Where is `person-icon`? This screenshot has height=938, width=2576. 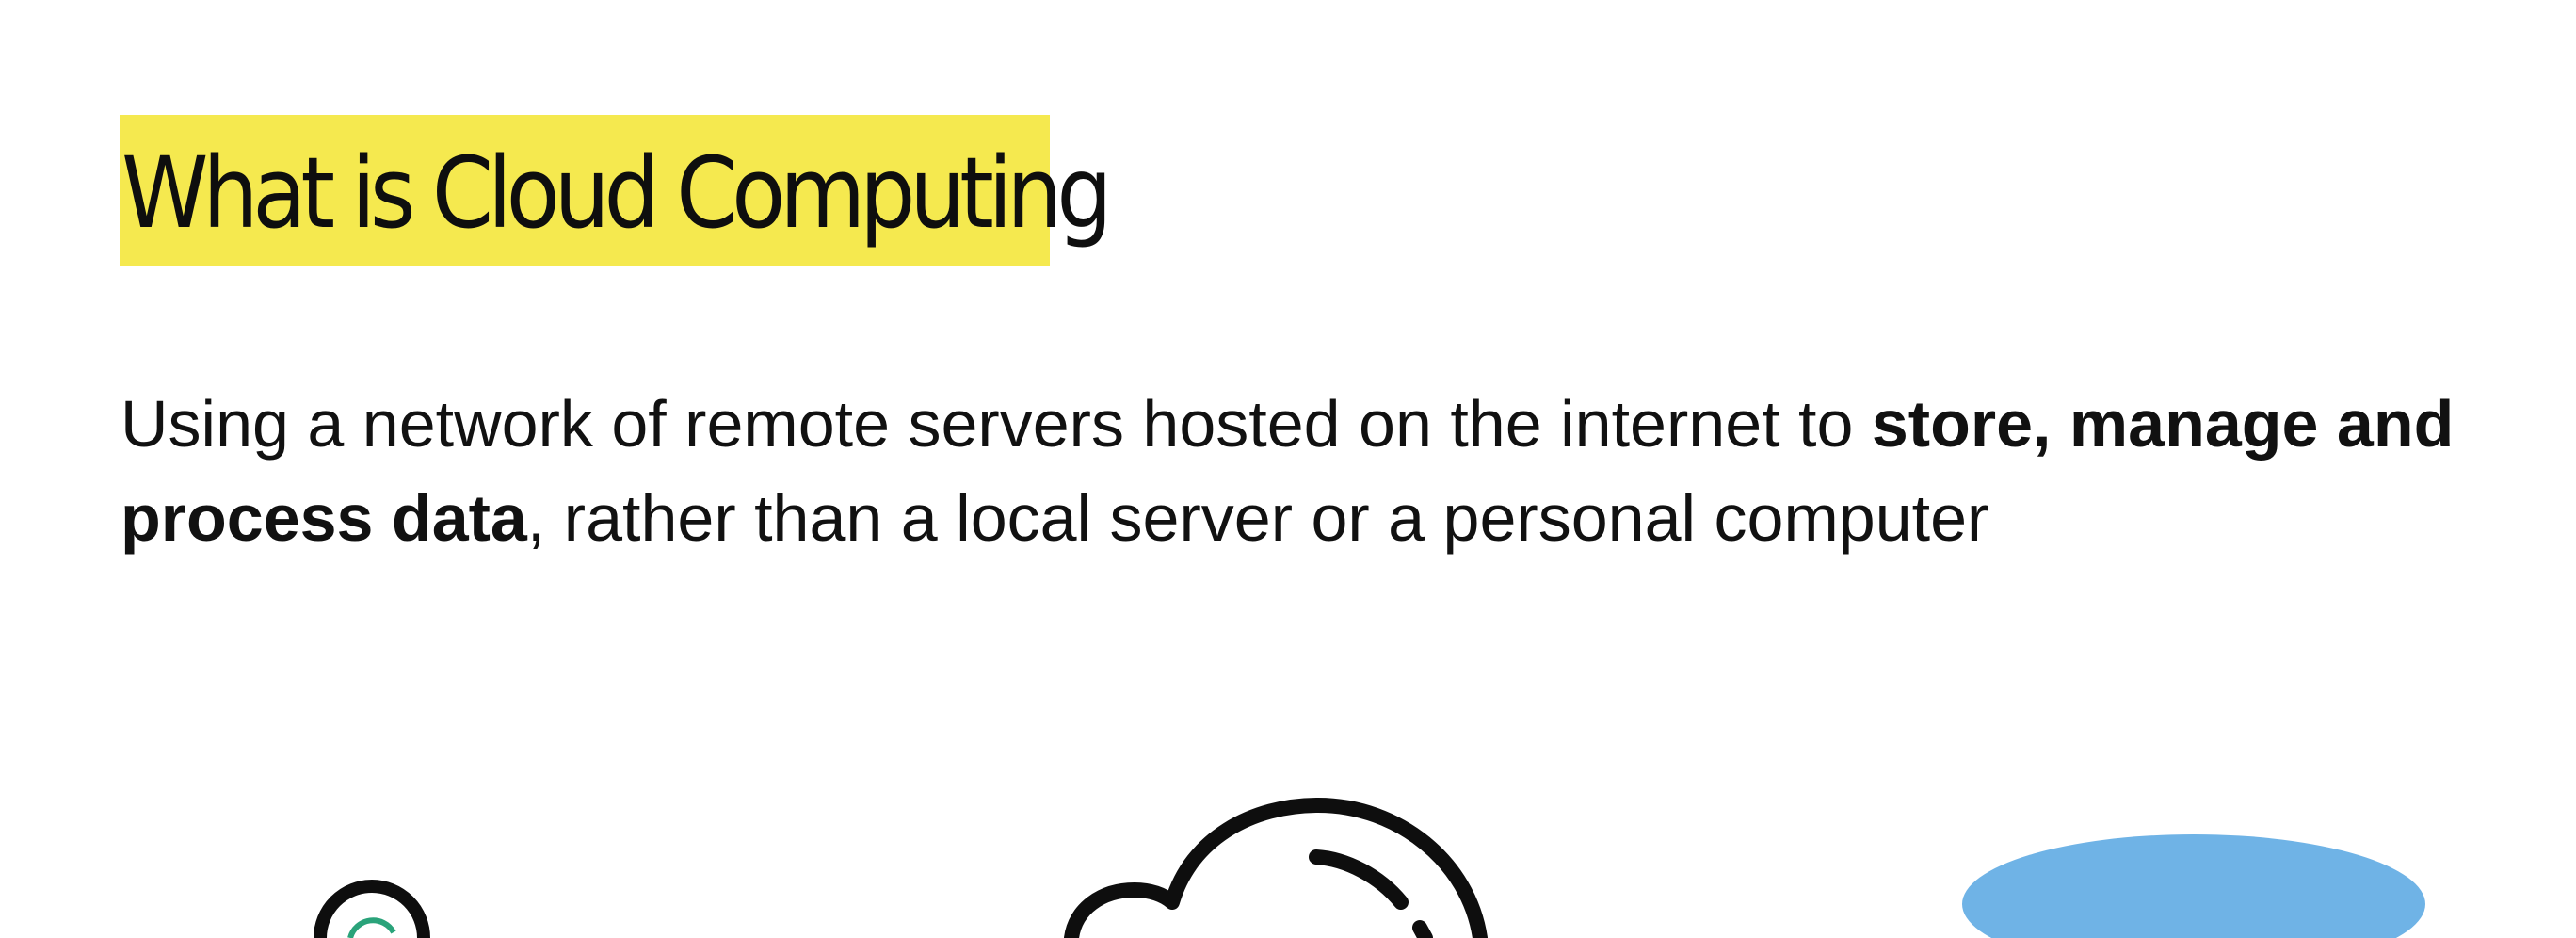 person-icon is located at coordinates (372, 909).